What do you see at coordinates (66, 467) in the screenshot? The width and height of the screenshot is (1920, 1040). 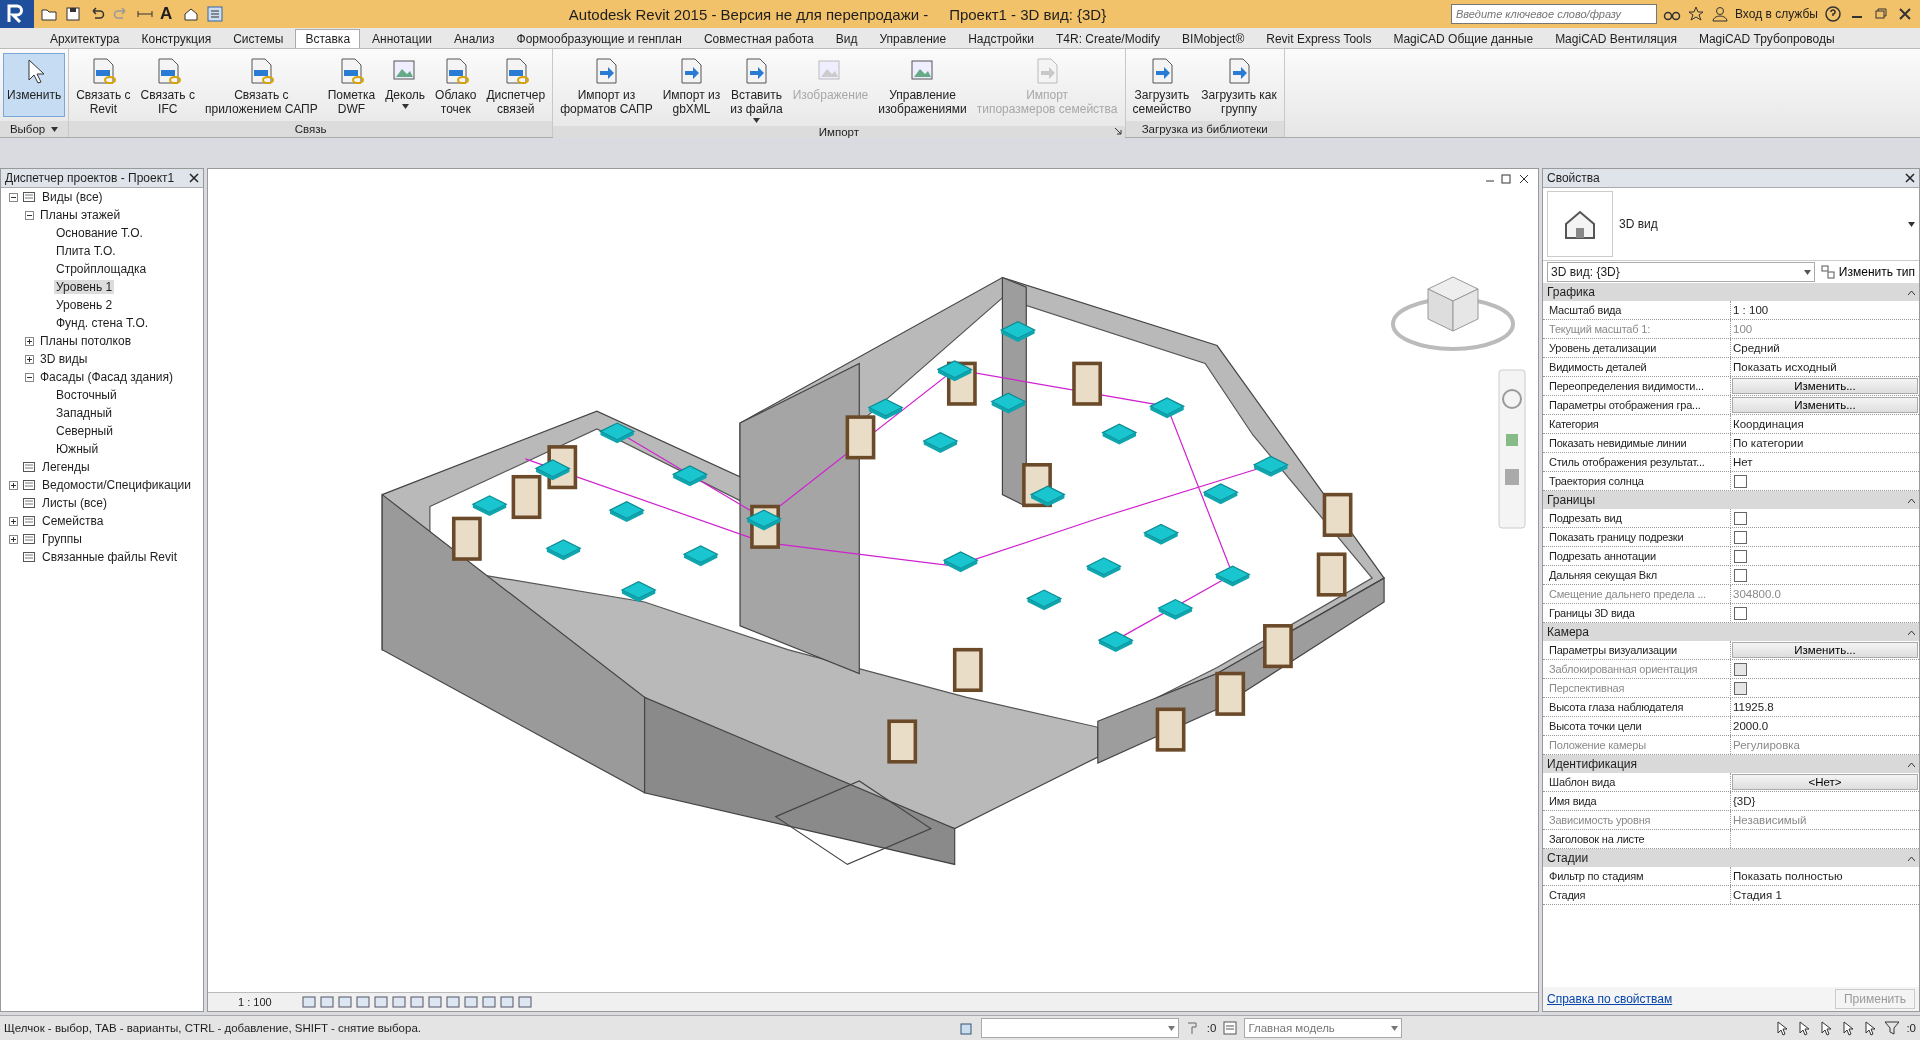 I see `tree-item: Легенды` at bounding box center [66, 467].